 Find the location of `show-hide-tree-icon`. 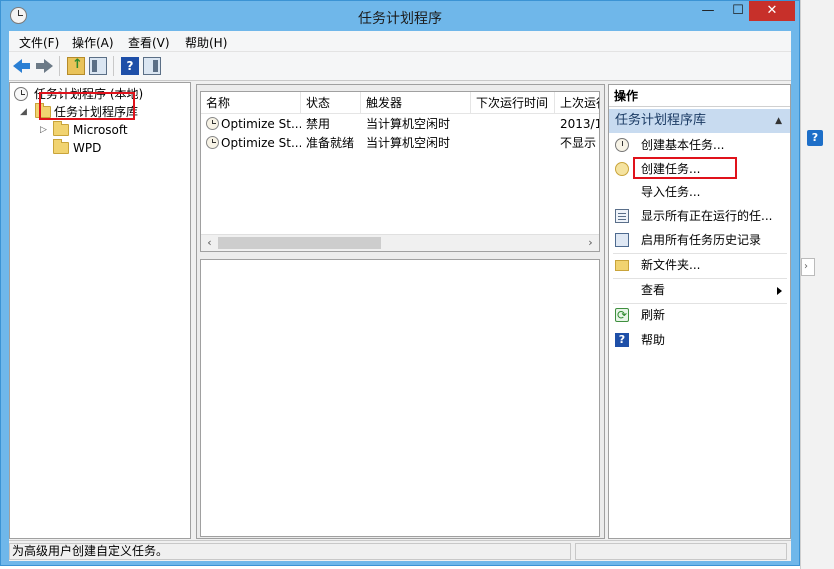

show-hide-tree-icon is located at coordinates (98, 66).